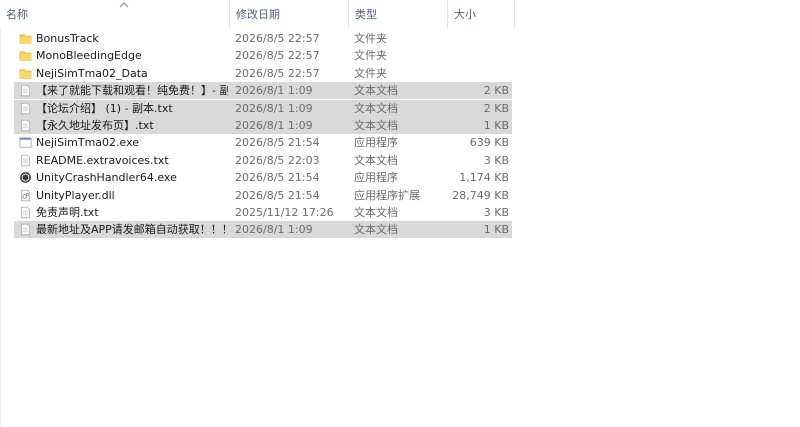  What do you see at coordinates (514, 14) in the screenshot?
I see `column-divider` at bounding box center [514, 14].